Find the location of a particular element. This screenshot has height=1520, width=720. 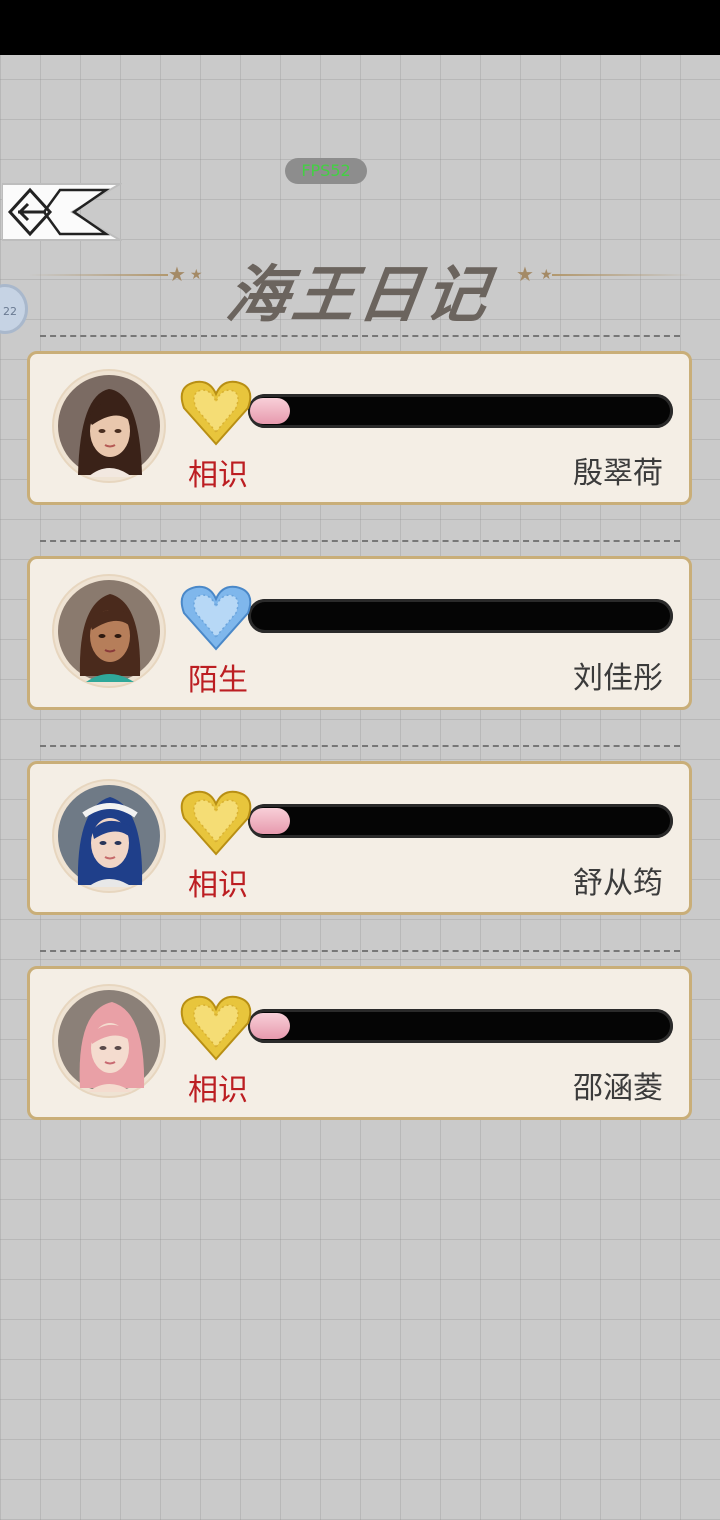

character-card: 陌生 刘佳彤 is located at coordinates (359, 633).